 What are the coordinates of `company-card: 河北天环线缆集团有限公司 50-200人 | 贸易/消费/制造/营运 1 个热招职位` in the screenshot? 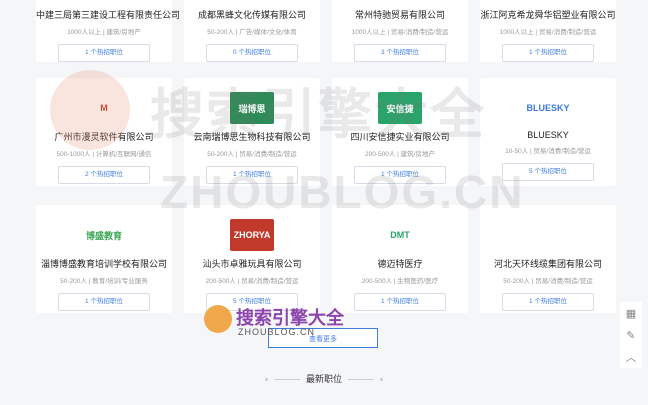 It's located at (548, 259).